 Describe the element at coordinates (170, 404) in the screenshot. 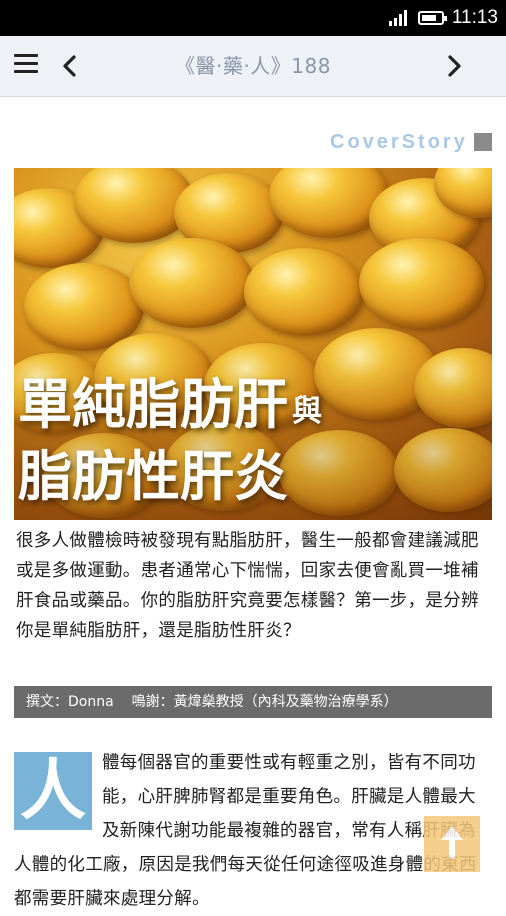

I see `hero-title-line1: 單純脂肪肝與` at that location.